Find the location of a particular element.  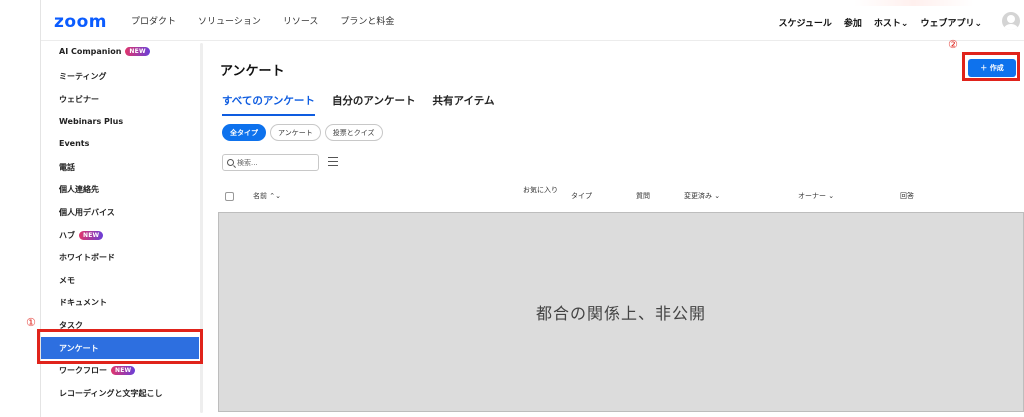

sidebar-item-webinars-plus: Webinars Plus is located at coordinates (91, 121).